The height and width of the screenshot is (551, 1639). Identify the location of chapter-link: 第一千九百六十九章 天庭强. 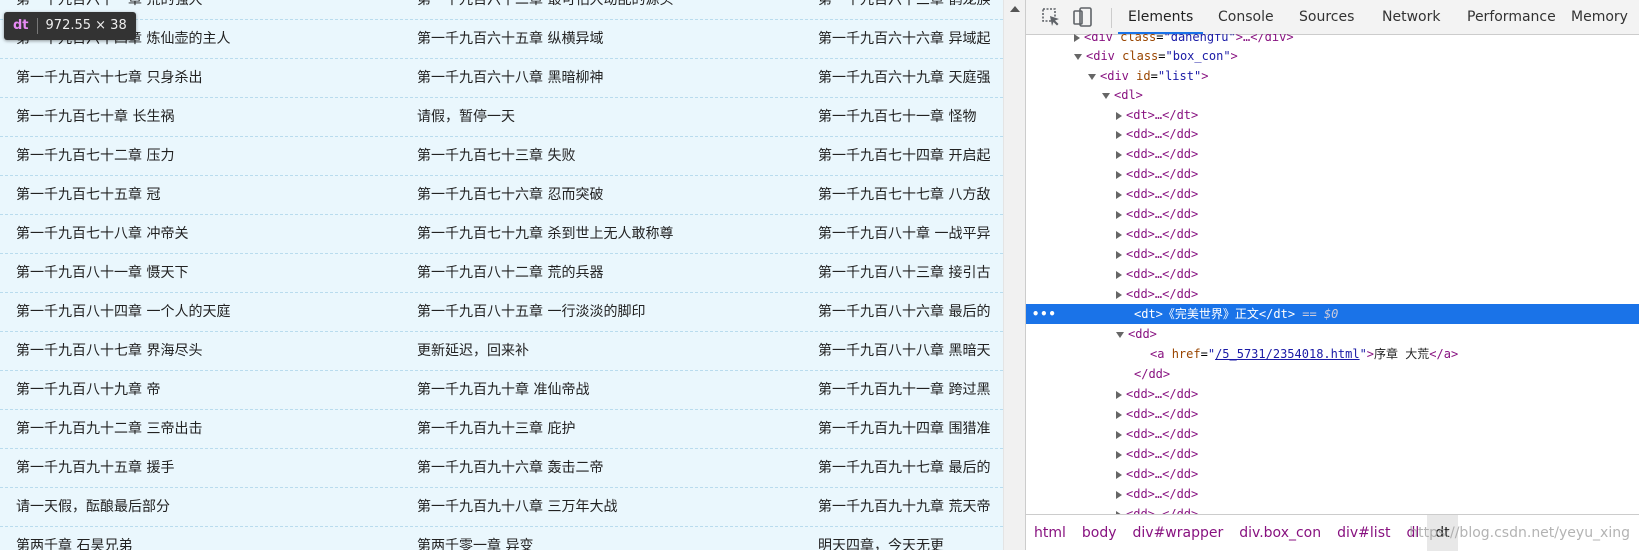
(910, 78).